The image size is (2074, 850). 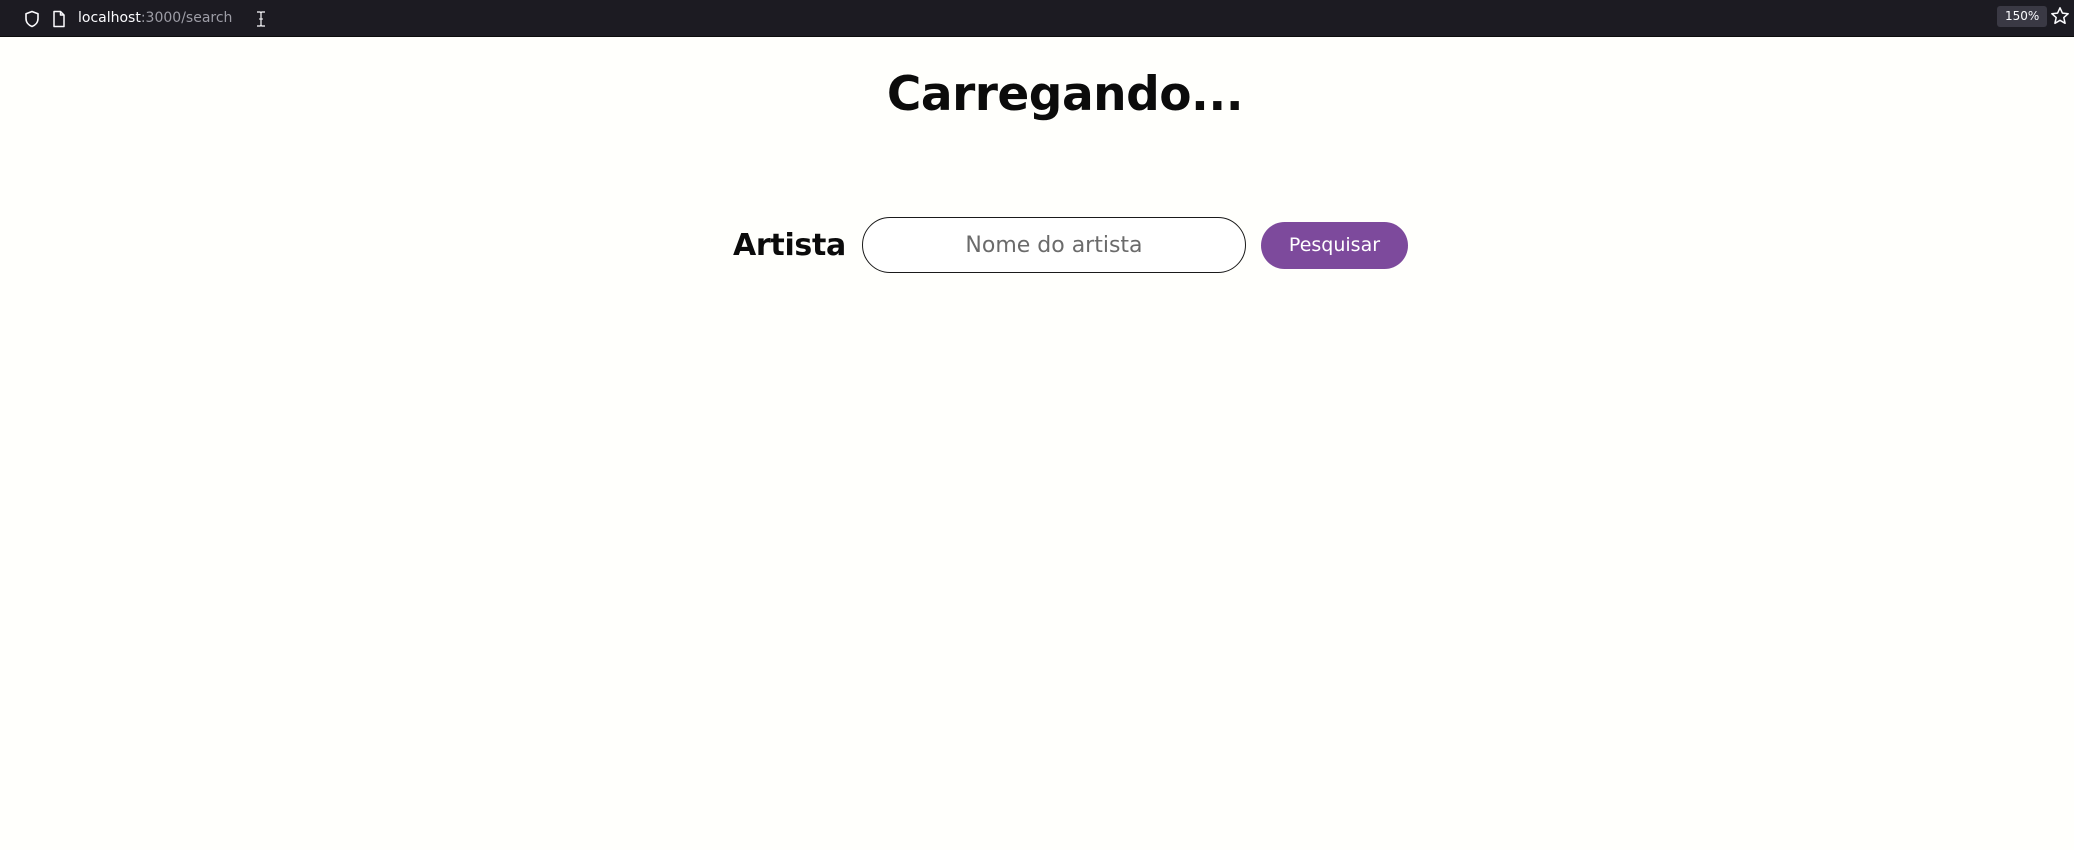 I want to click on url-text: localhost:3000/search, so click(x=155, y=18).